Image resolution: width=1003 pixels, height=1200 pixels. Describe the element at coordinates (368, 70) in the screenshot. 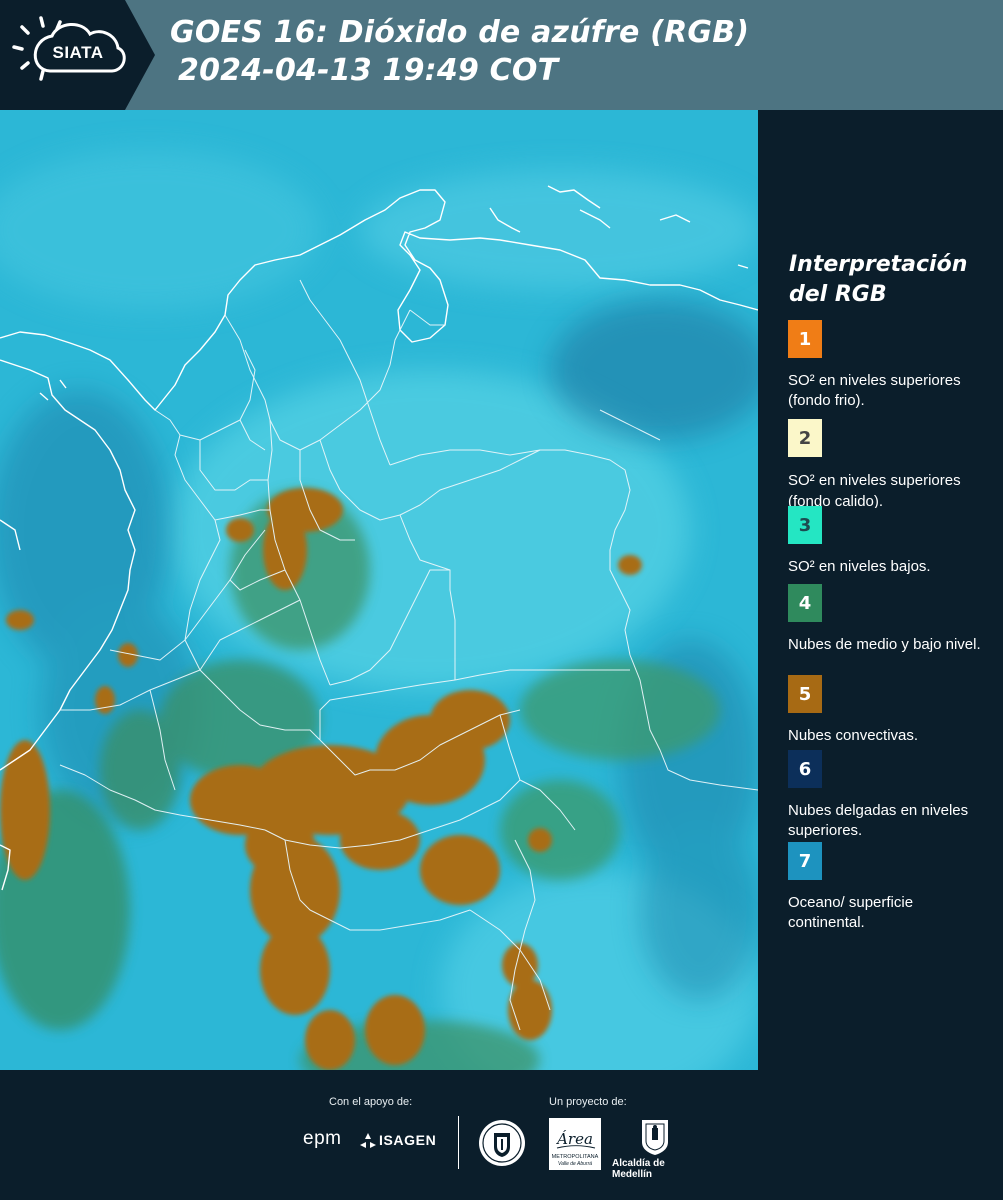

I see `title-timestamp: 2024-04-13 19:49 COT` at that location.